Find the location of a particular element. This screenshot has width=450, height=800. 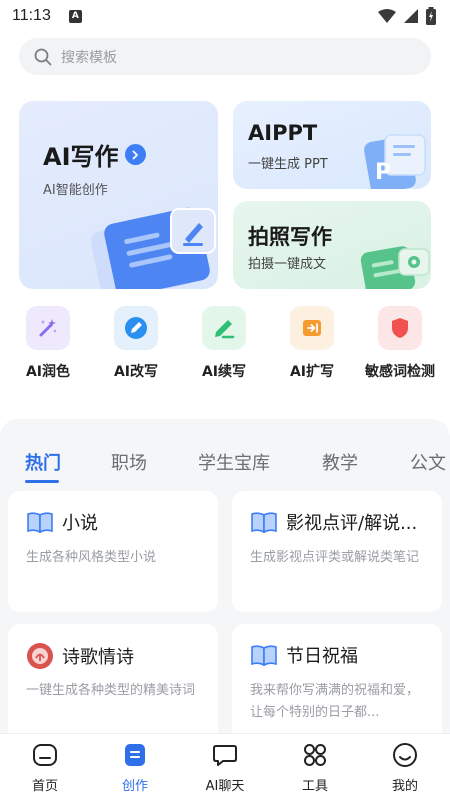

tool-label: AI润色 is located at coordinates (48, 372).